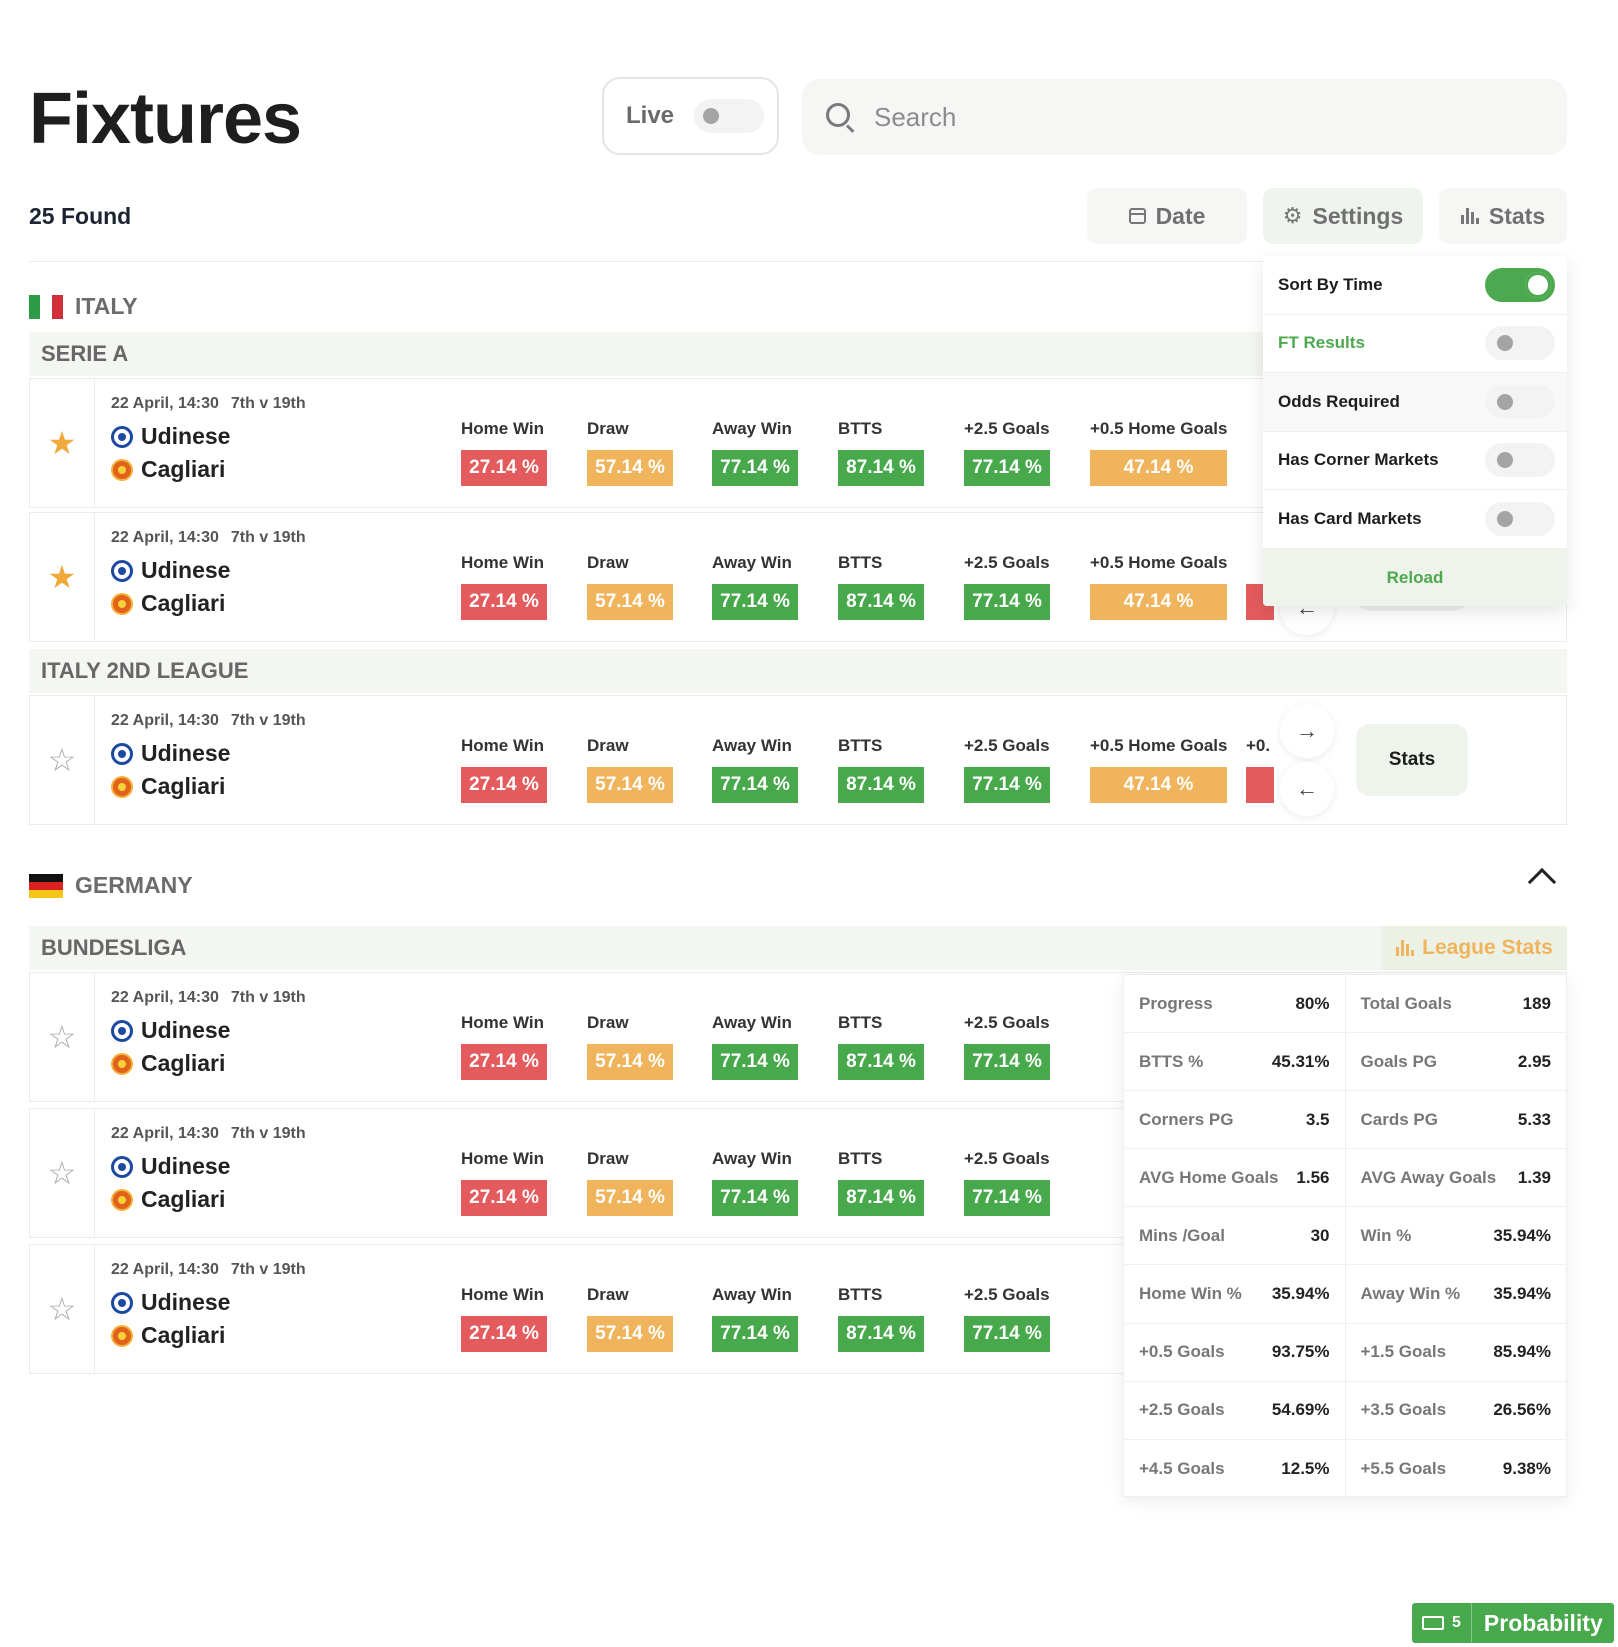 The width and height of the screenshot is (1618, 1647). Describe the element at coordinates (1534, 1177) in the screenshot. I see `stat-value: 1.39` at that location.